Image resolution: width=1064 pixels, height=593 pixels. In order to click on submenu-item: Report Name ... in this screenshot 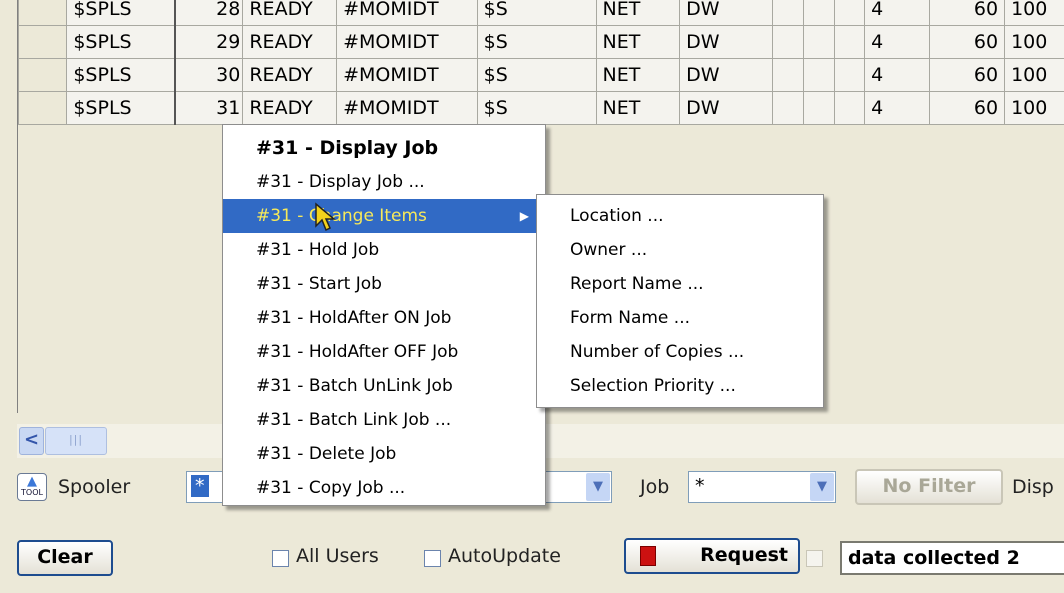, I will do `click(680, 284)`.